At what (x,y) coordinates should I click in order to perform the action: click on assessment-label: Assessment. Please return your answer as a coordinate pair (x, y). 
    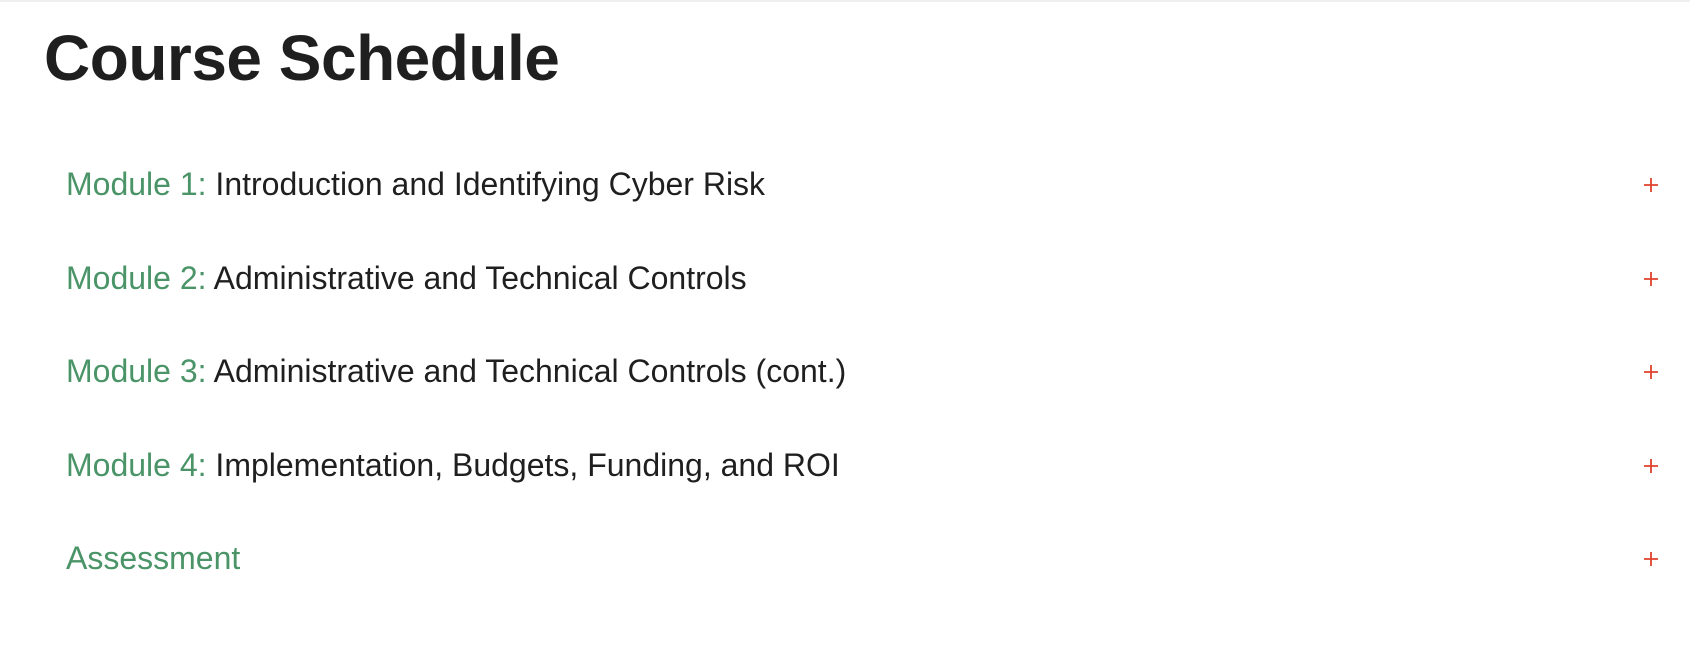
    Looking at the image, I should click on (153, 558).